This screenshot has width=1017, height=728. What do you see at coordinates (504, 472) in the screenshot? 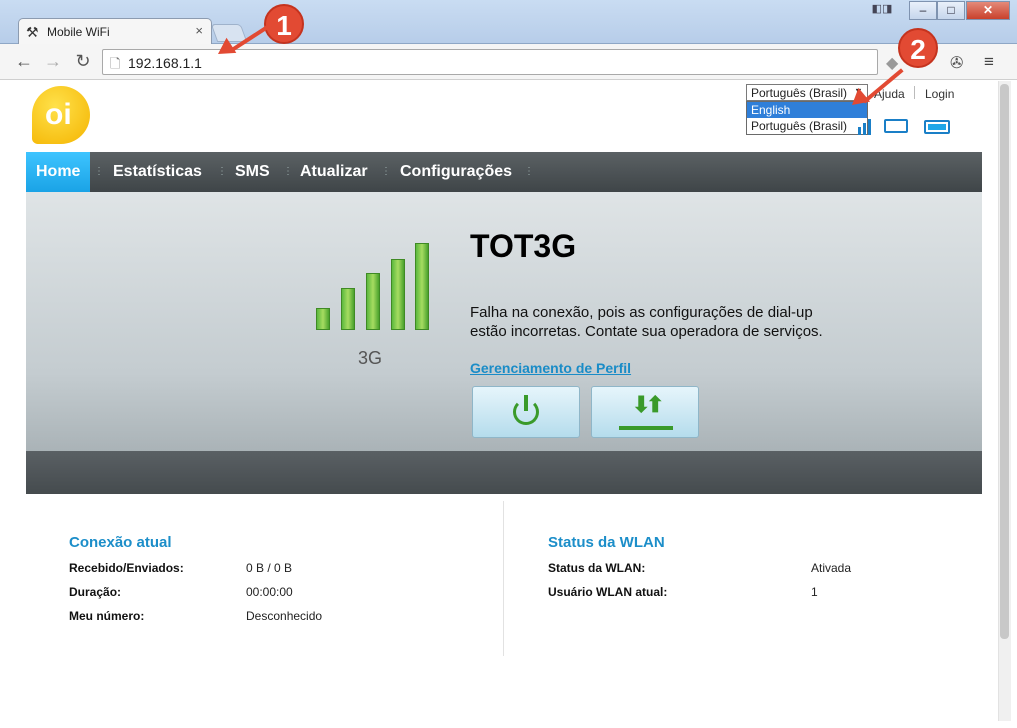
I see `hero-footer-bar` at bounding box center [504, 472].